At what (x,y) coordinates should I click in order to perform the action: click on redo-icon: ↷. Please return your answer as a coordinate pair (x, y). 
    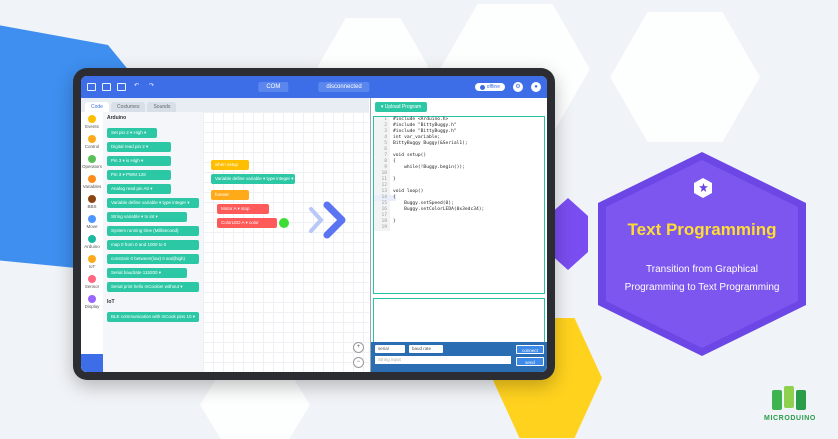
    Looking at the image, I should click on (151, 87).